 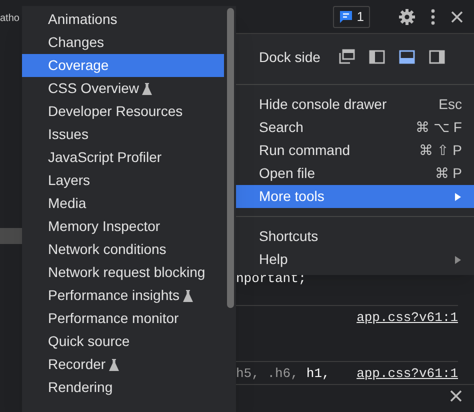 I want to click on menu-item: Issues, so click(x=123, y=134).